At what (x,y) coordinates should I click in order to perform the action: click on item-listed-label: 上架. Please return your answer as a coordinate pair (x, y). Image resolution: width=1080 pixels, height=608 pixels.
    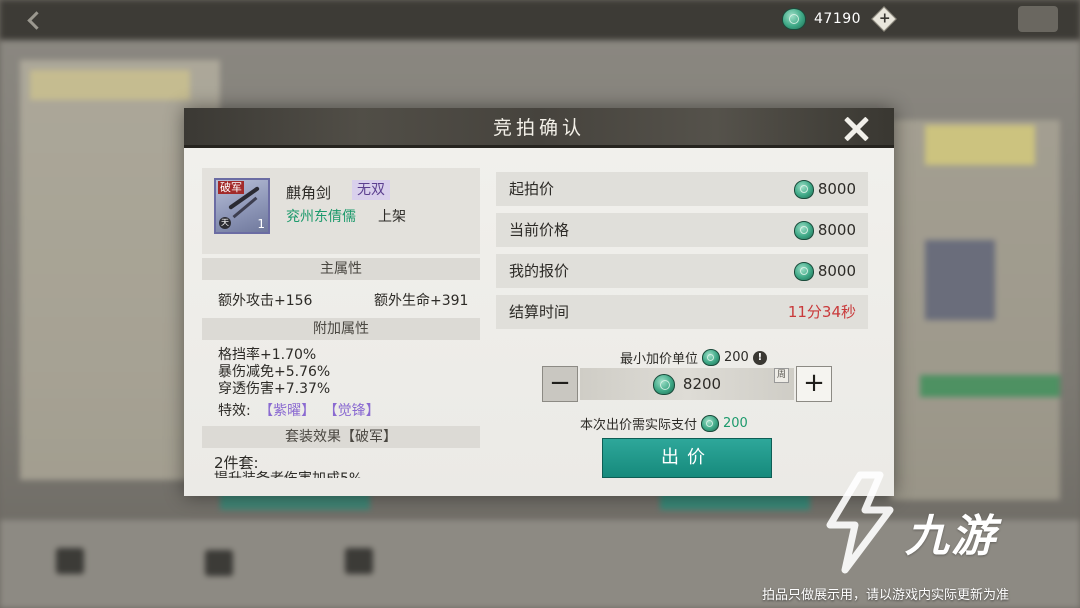
    Looking at the image, I should click on (392, 217).